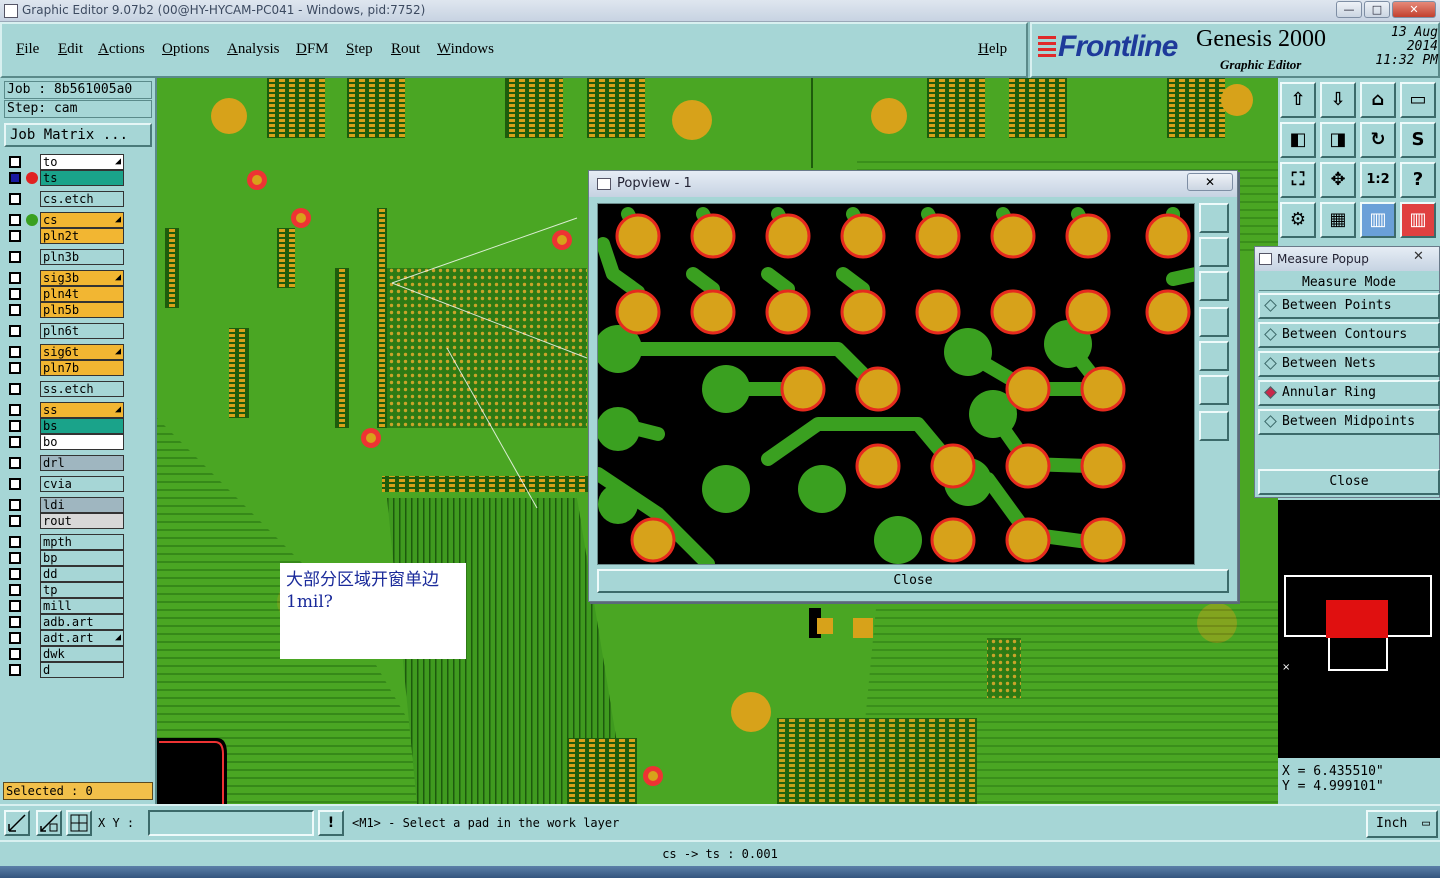 This screenshot has width=1440, height=878. What do you see at coordinates (82, 162) in the screenshot?
I see `layer-name: to ◢` at bounding box center [82, 162].